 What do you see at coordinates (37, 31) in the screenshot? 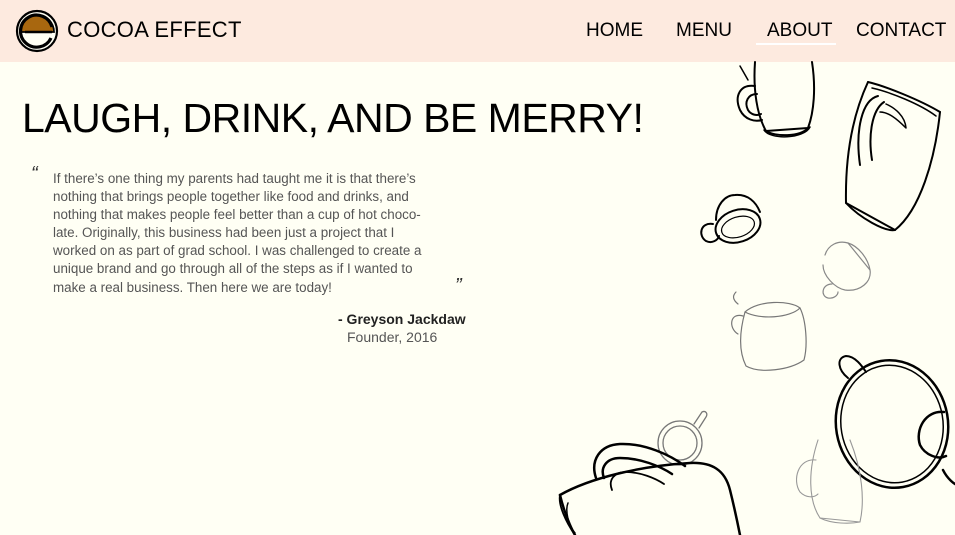
I see `cocoa-c-logo-icon` at bounding box center [37, 31].